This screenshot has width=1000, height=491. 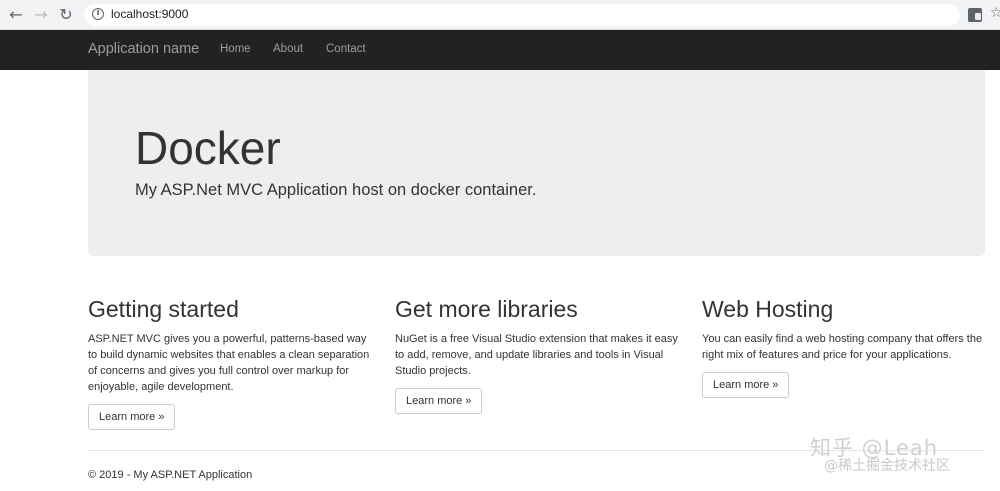 What do you see at coordinates (66, 15) in the screenshot?
I see `reload-icon: ↻` at bounding box center [66, 15].